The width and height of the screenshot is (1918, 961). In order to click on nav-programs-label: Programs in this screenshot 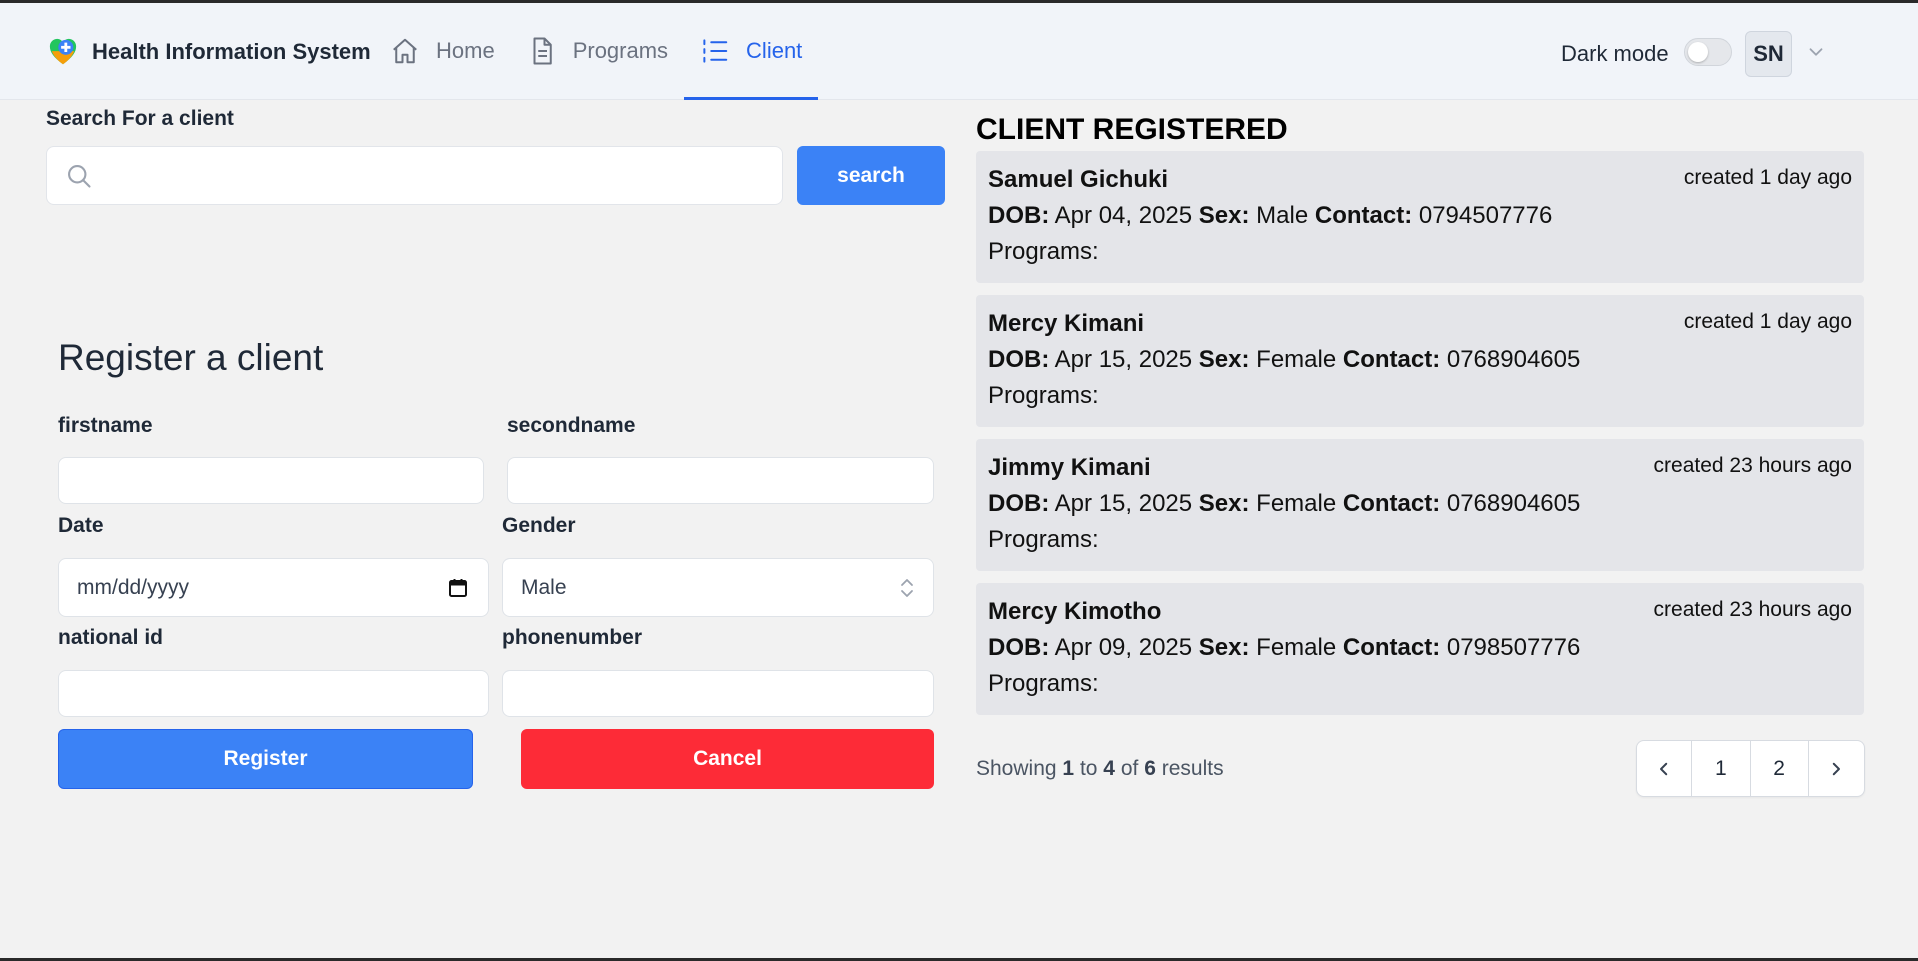, I will do `click(620, 50)`.